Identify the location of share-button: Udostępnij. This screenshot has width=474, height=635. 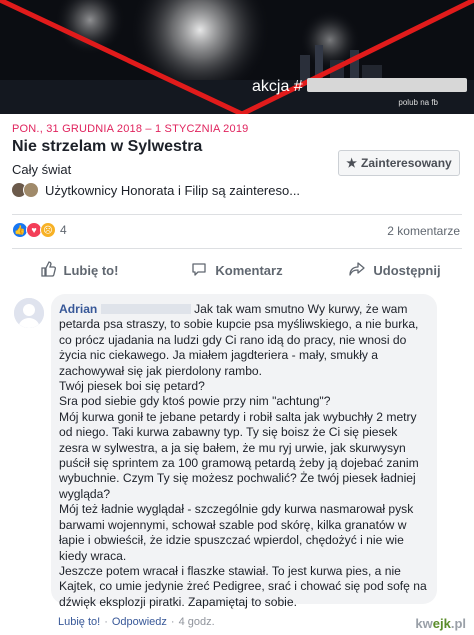
(395, 270).